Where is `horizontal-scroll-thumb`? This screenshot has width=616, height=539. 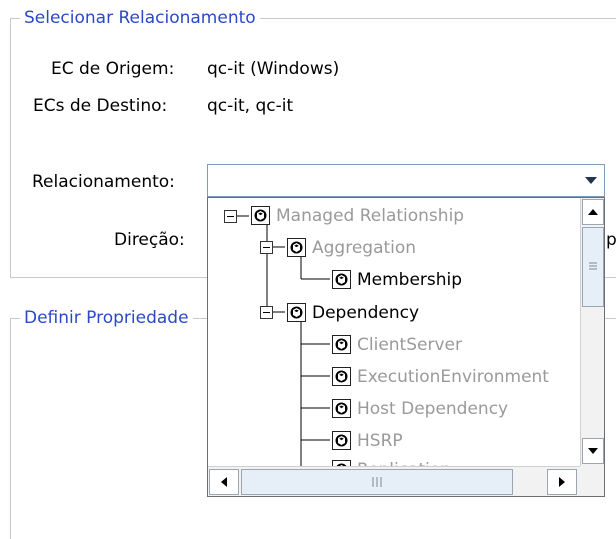
horizontal-scroll-thumb is located at coordinates (377, 482).